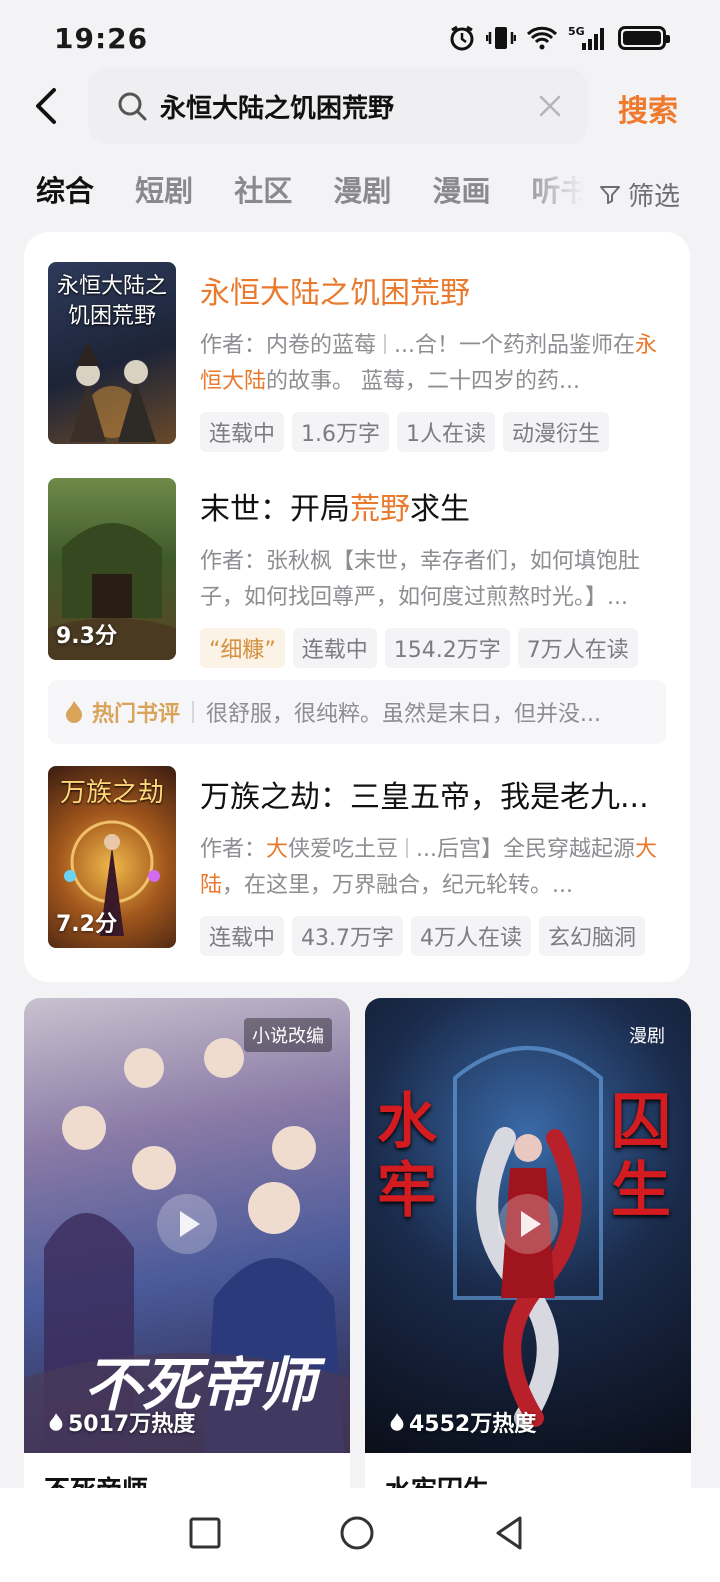 This screenshot has width=720, height=1582. What do you see at coordinates (446, 432) in the screenshot?
I see `tag: 1人在读` at bounding box center [446, 432].